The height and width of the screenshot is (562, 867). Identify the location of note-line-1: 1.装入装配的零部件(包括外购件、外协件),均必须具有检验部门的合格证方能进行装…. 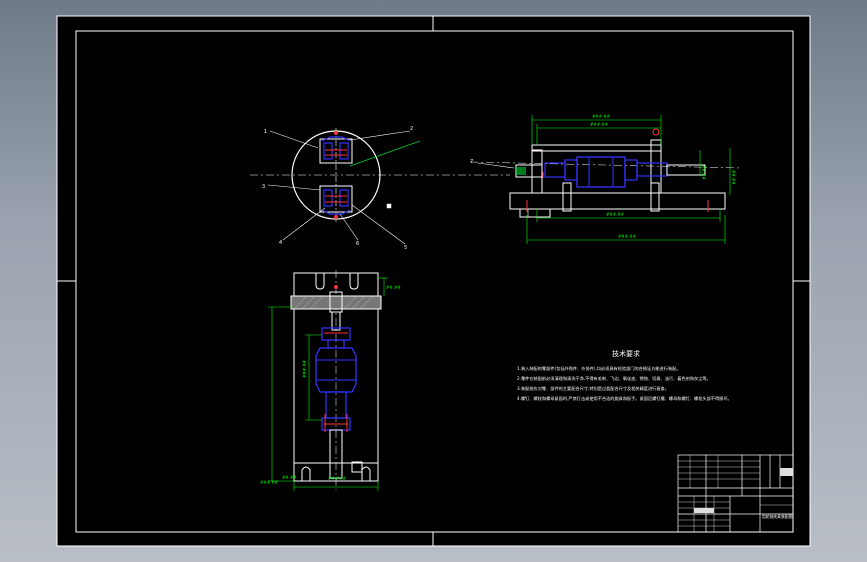
(599, 368).